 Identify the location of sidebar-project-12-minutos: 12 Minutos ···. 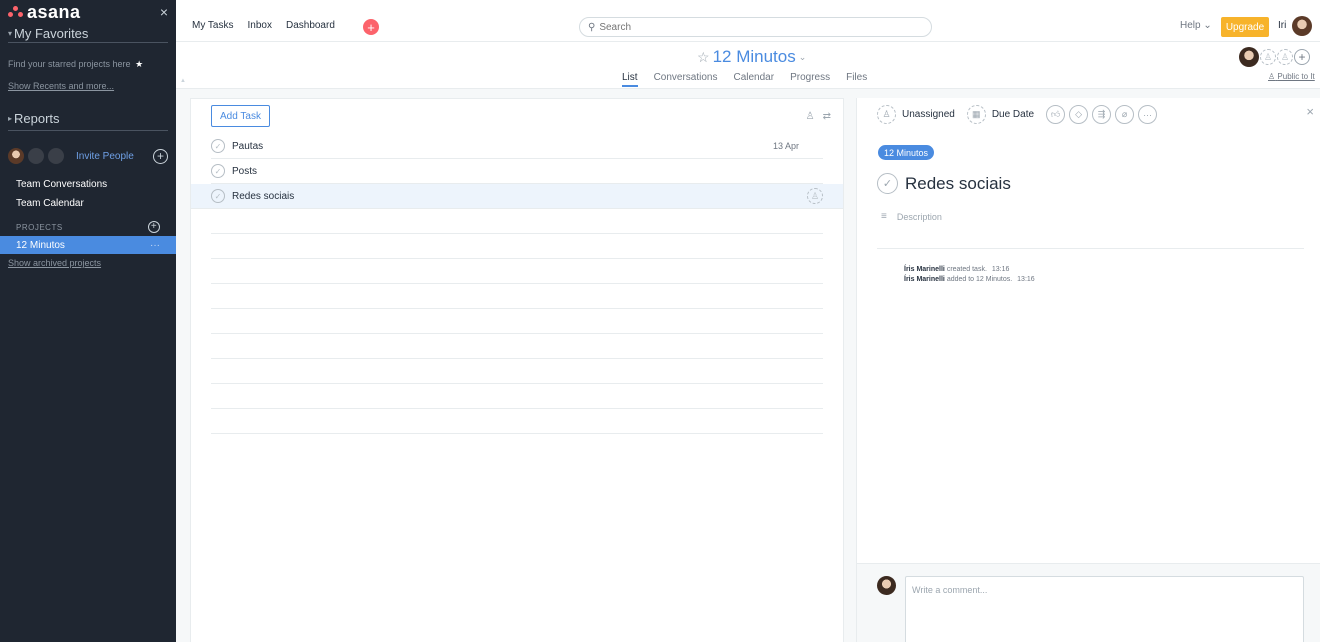
(88, 245).